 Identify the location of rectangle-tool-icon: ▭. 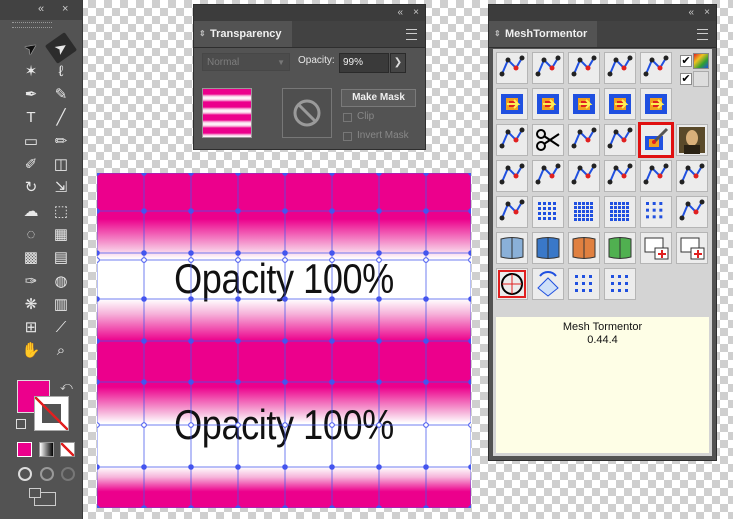
(31, 141).